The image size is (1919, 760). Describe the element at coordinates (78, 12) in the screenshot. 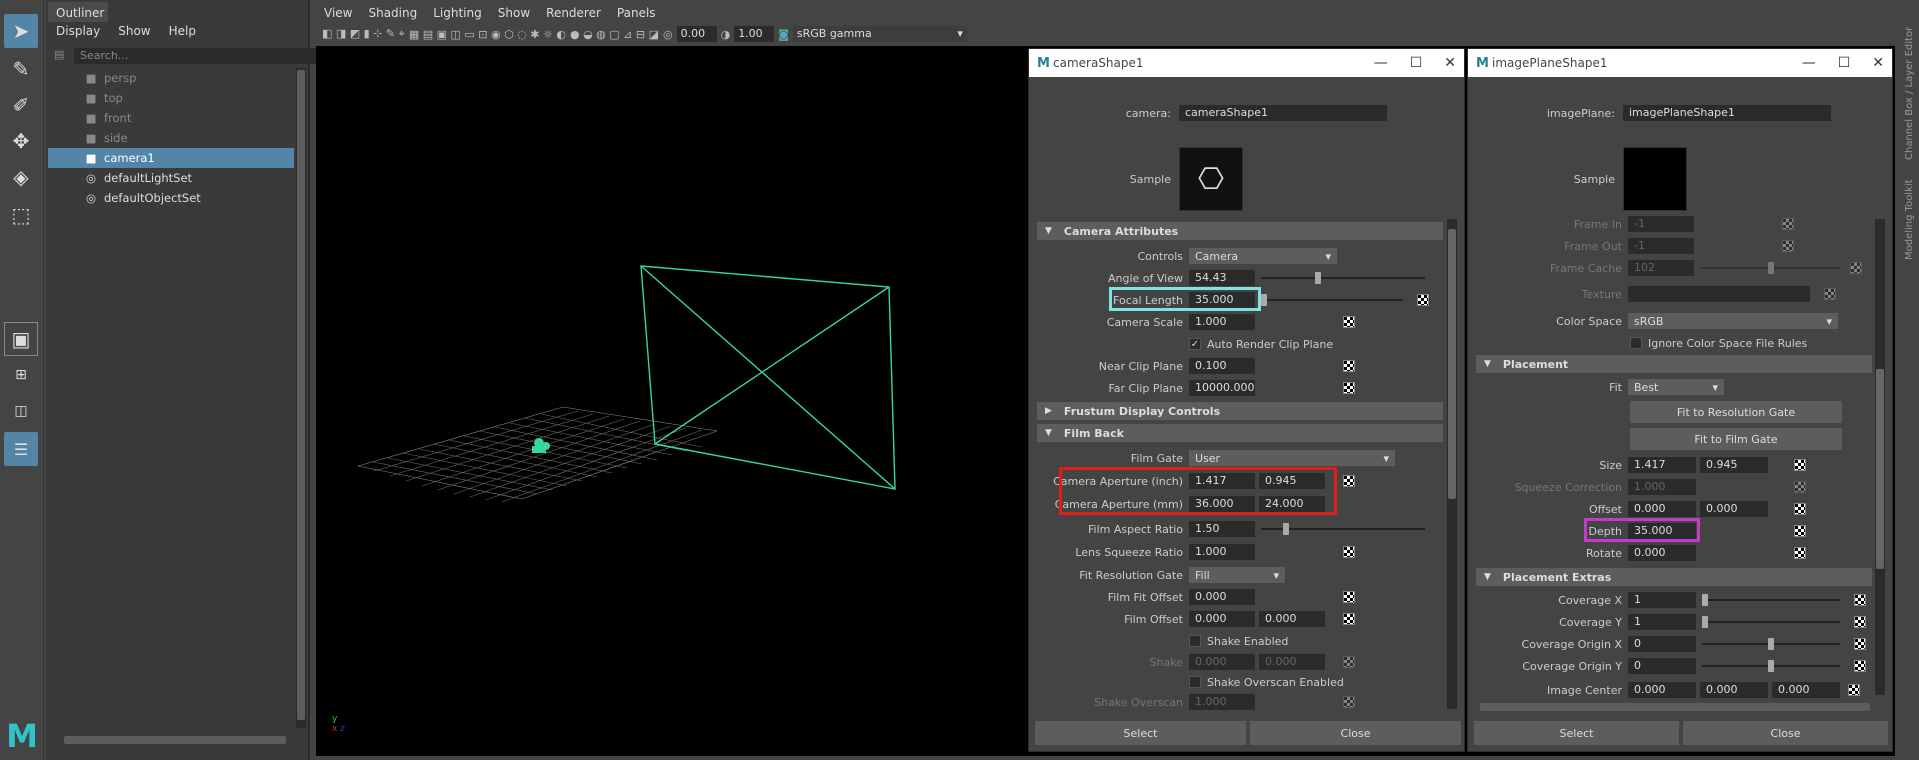

I see `outliner-tab: Outliner` at that location.